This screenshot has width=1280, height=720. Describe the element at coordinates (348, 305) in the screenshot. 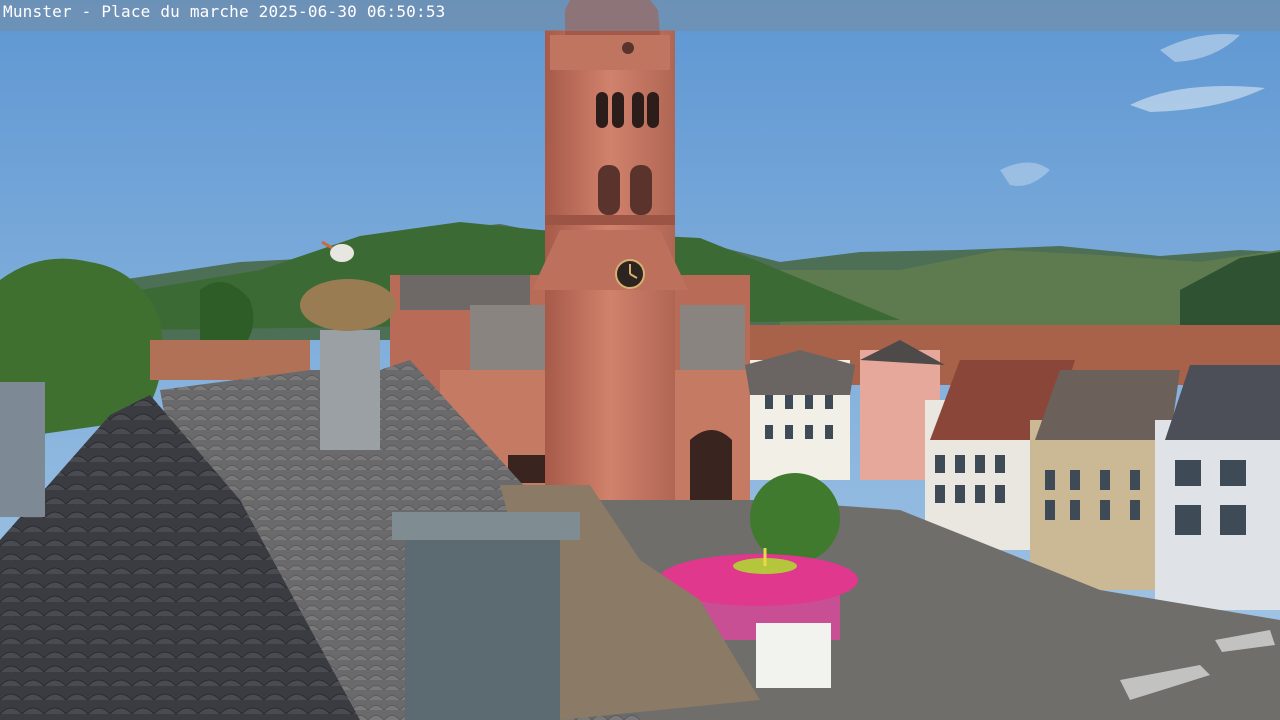

I see `stork-nest` at that location.